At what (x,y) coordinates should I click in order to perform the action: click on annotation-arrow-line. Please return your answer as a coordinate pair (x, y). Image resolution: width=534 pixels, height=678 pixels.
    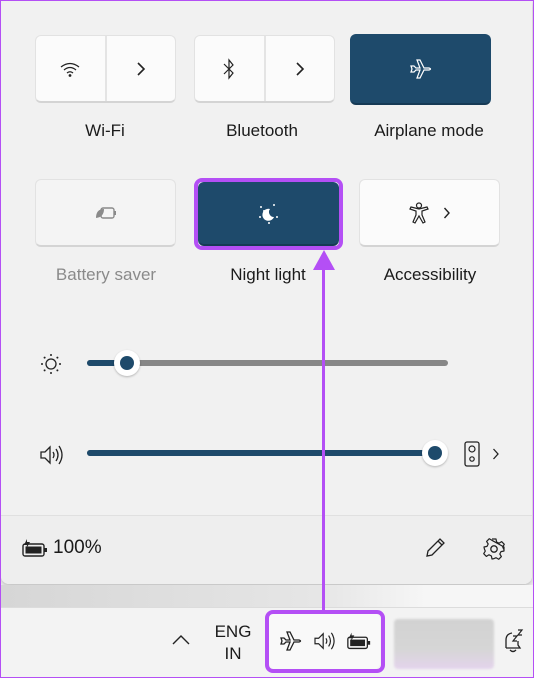
    Looking at the image, I should click on (323, 437).